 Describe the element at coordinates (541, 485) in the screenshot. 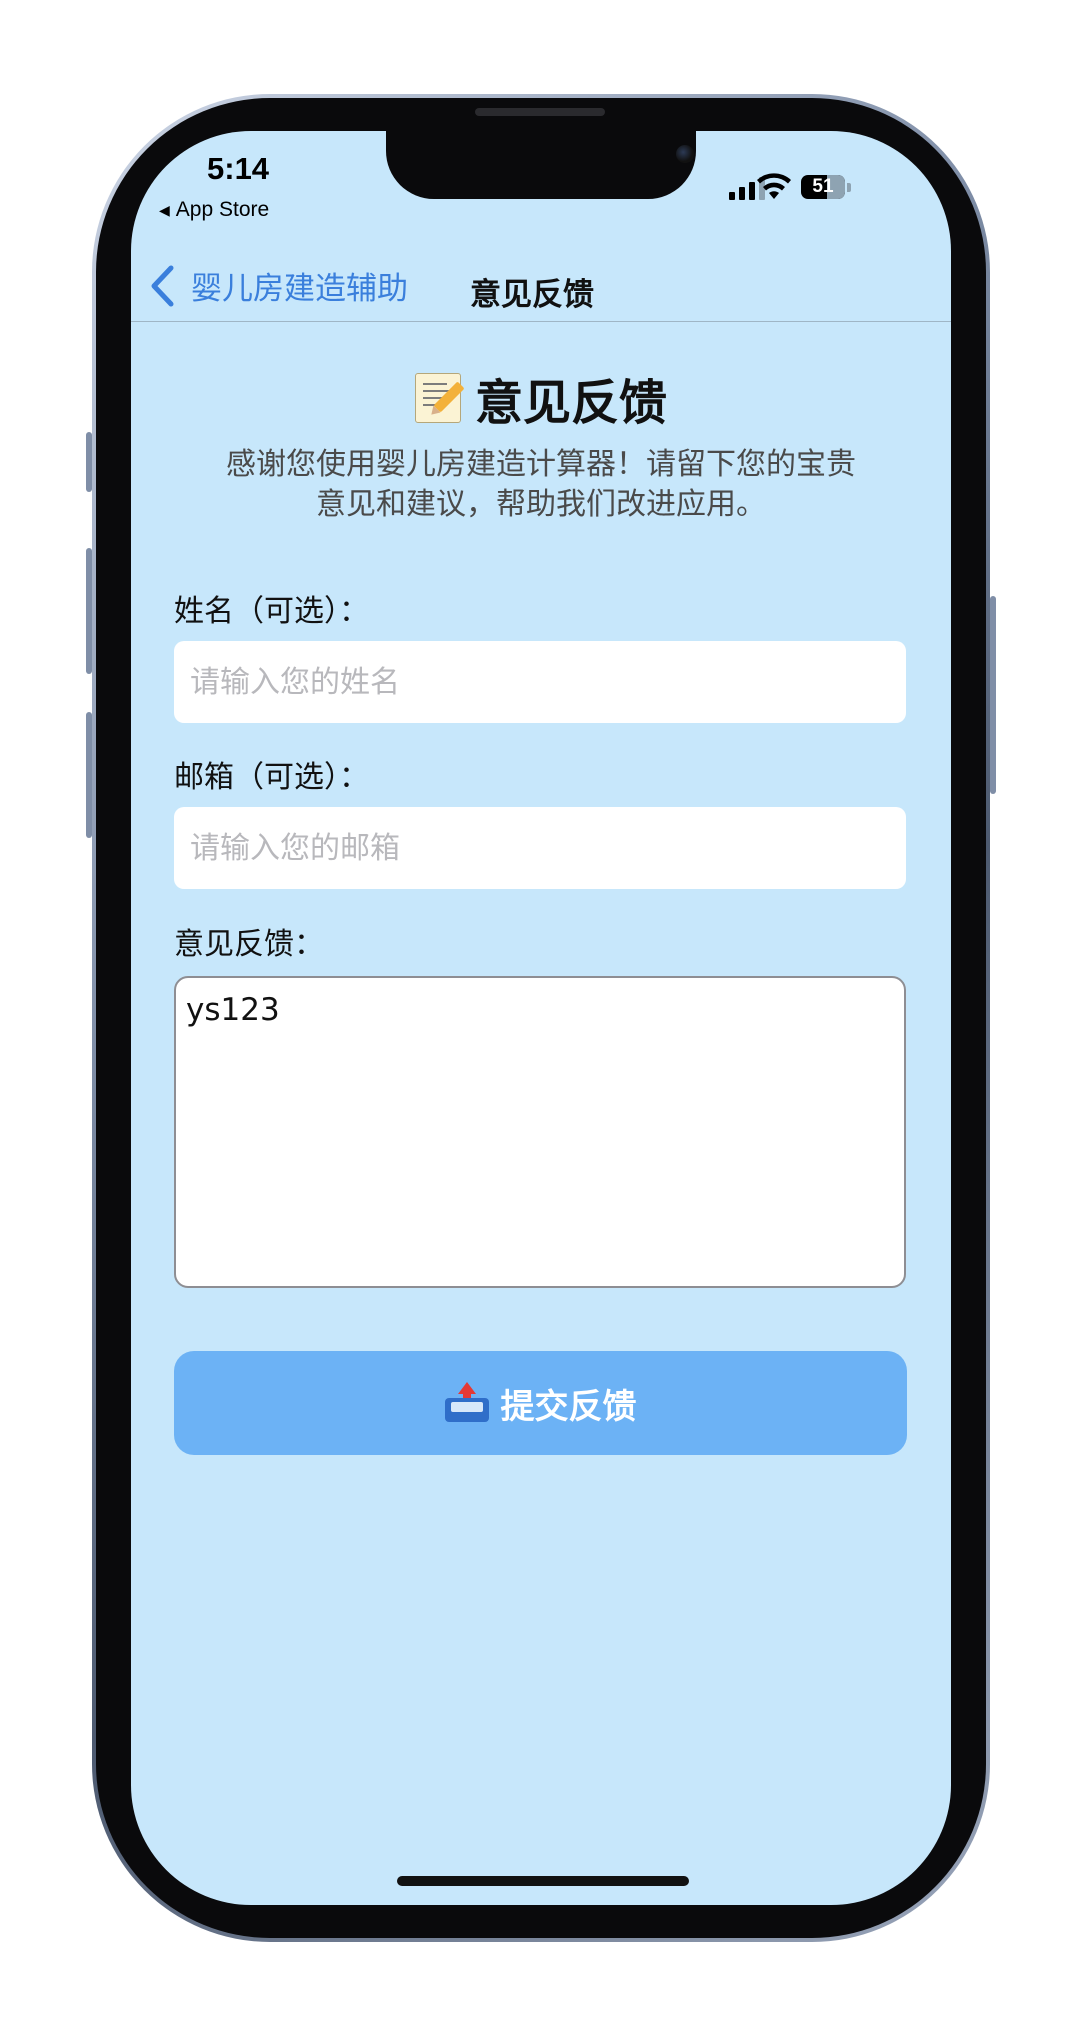

I see `page-subtitle: 感谢您使用婴儿房建造计算器！请留下您的宝贵 意见和建议，帮助我们改进应用。` at that location.